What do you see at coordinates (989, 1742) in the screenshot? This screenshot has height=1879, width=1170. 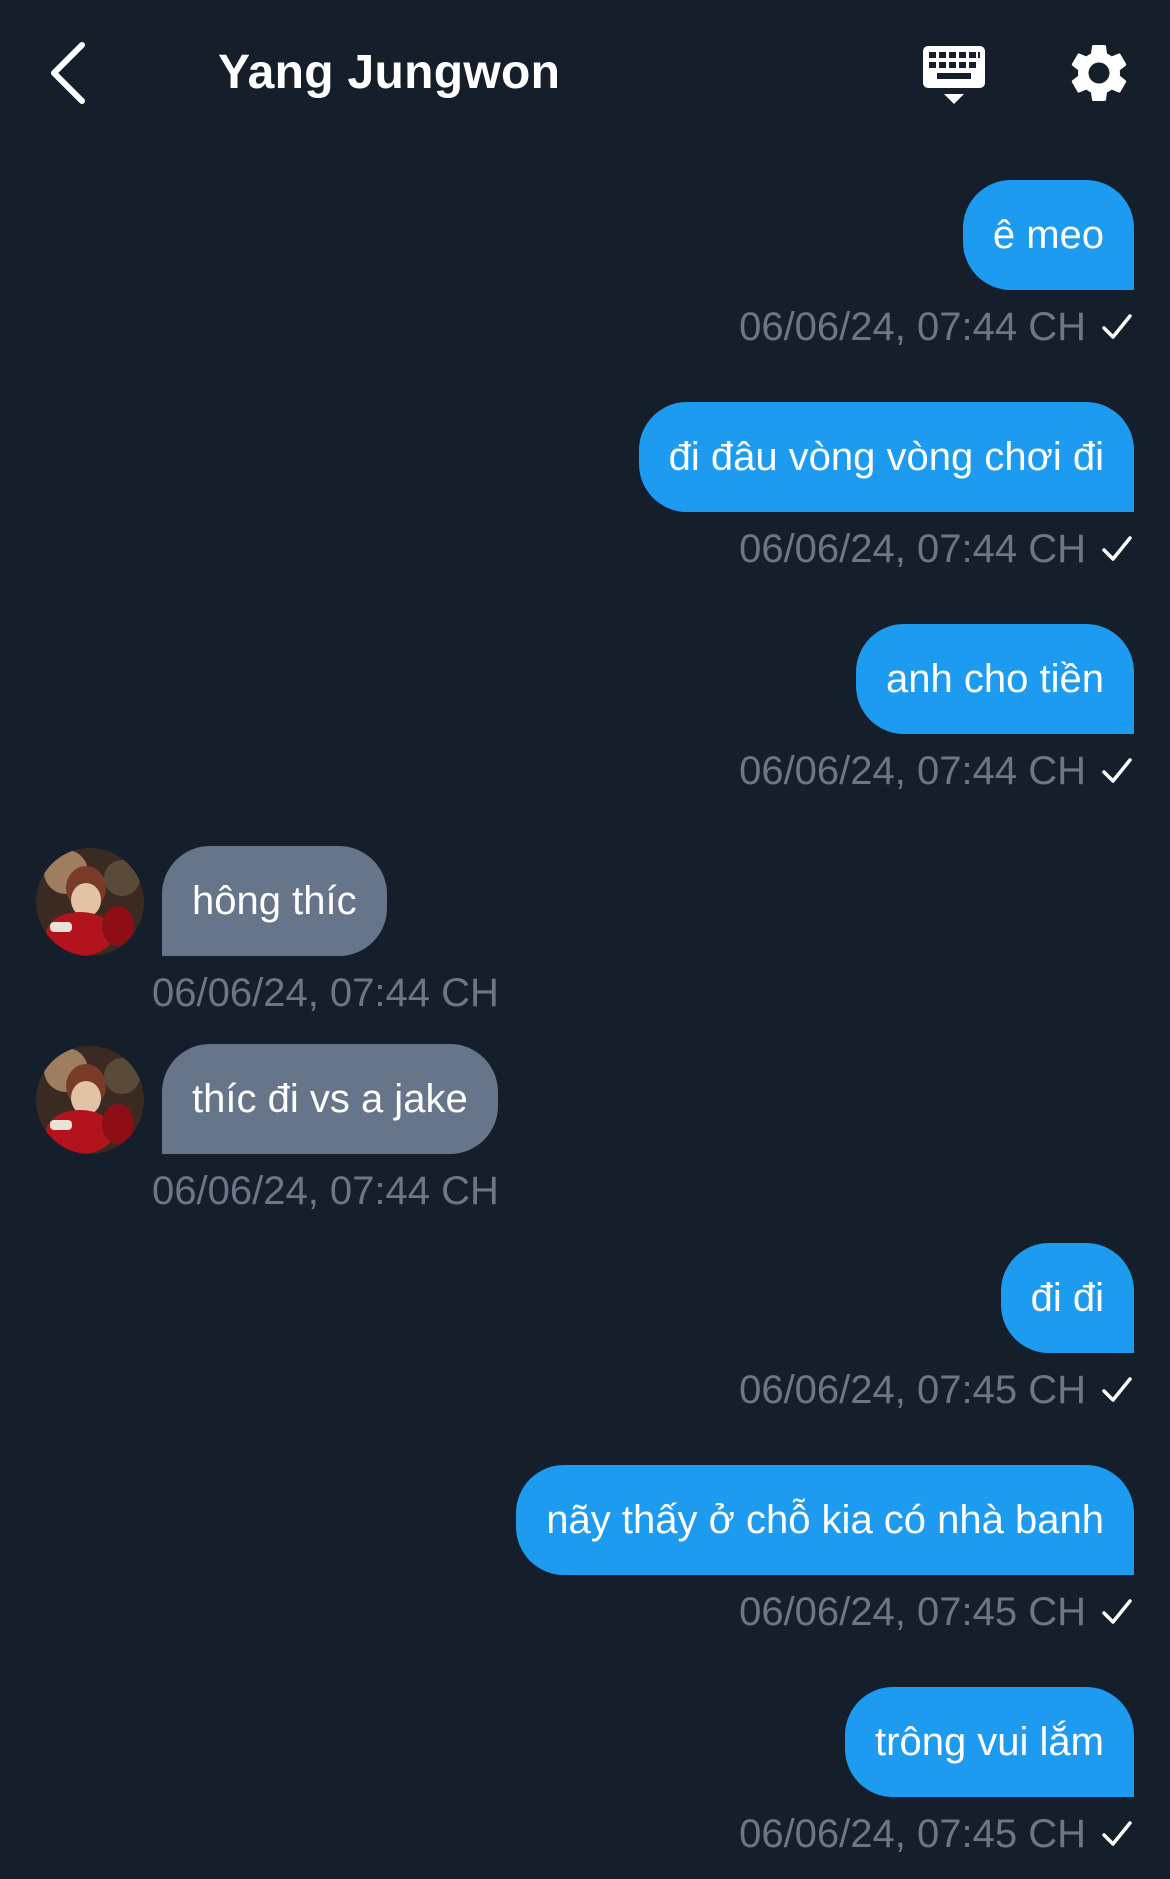 I see `outgoing-message-bubble: trông vui lắm` at bounding box center [989, 1742].